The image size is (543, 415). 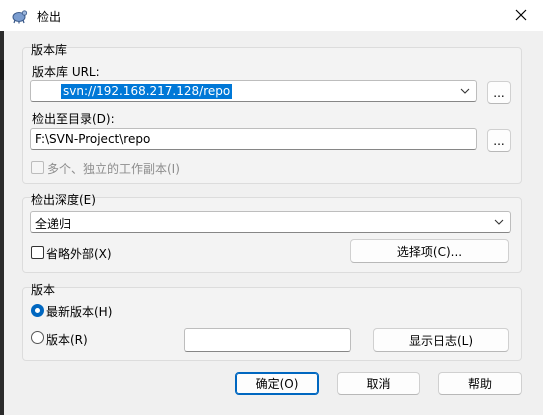 What do you see at coordinates (79, 254) in the screenshot?
I see `omit-externals-label: 省略外部(X)` at bounding box center [79, 254].